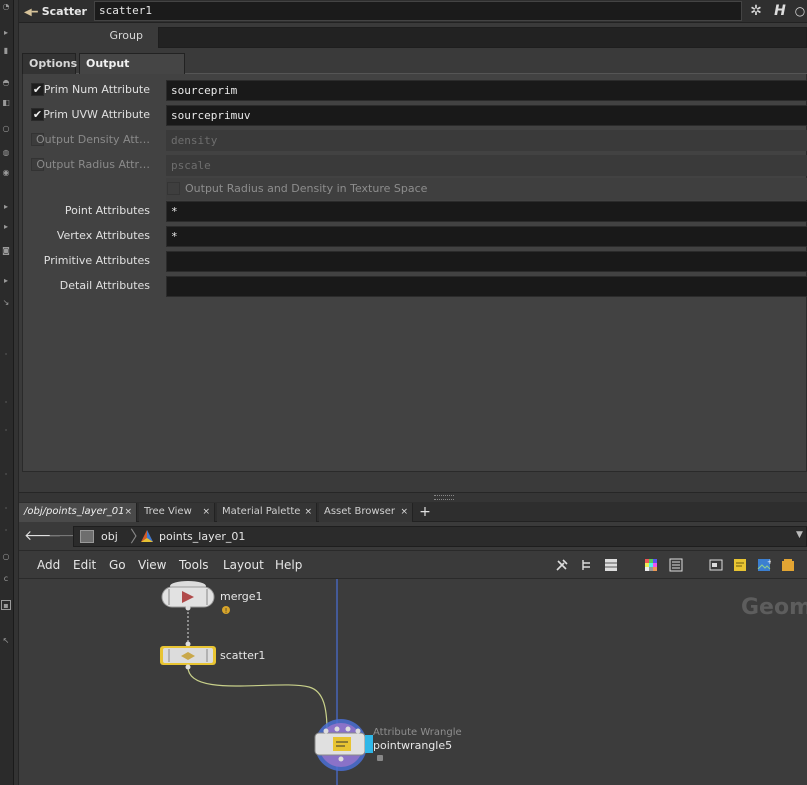 This screenshot has width=807, height=785. What do you see at coordinates (267, 512) in the screenshot?
I see `pane-tab-material-palette: Material Palette ×` at bounding box center [267, 512].